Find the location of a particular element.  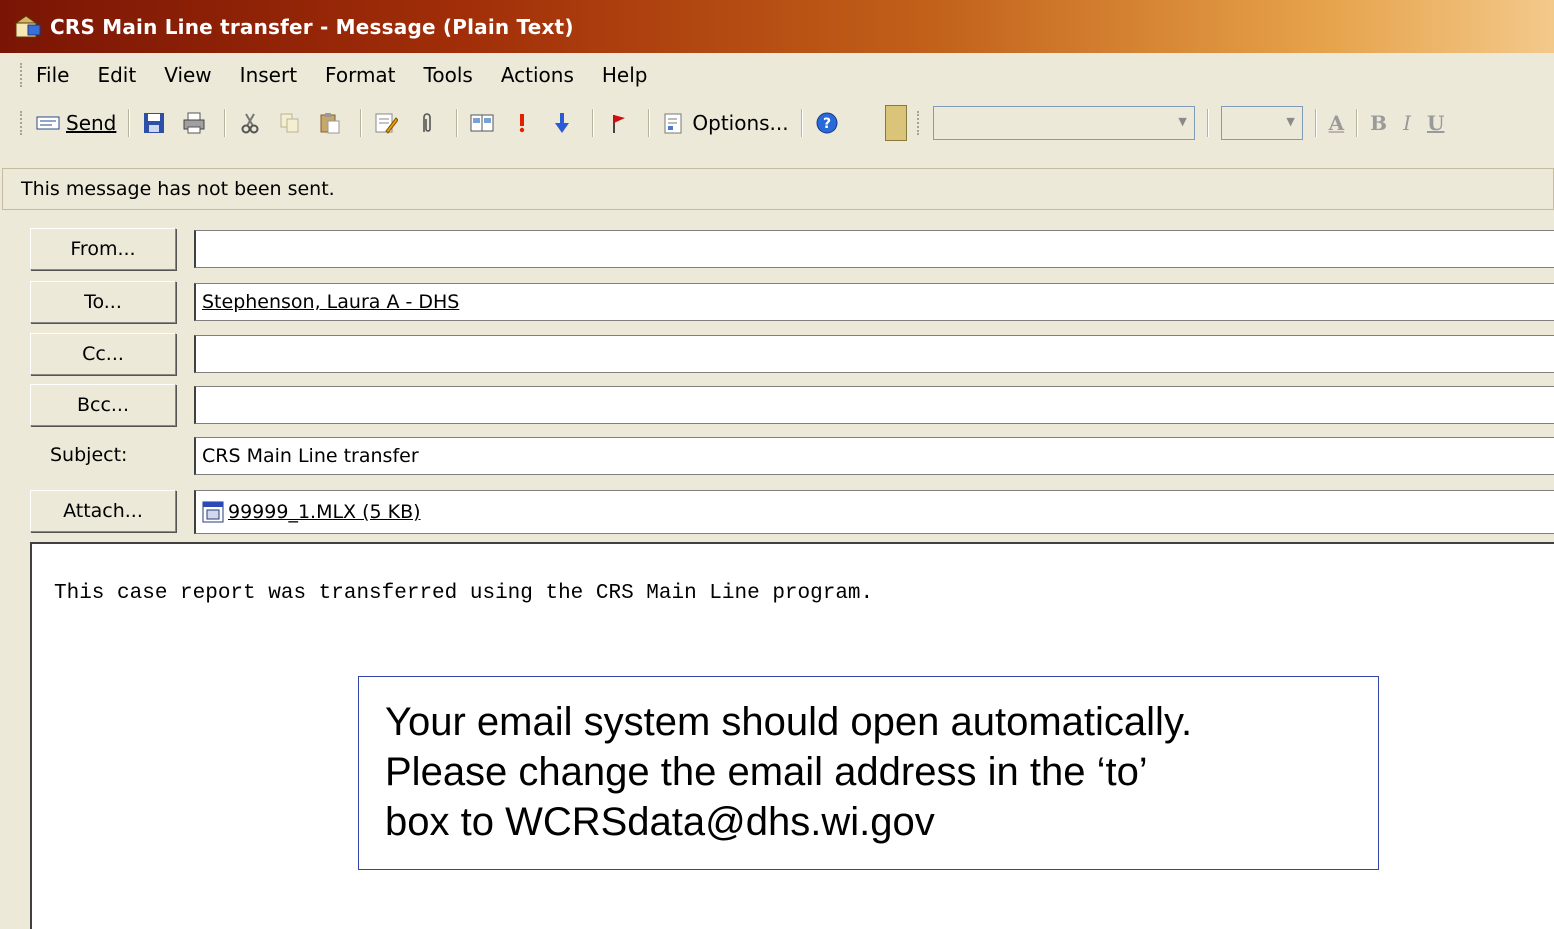

toolbar-grip is located at coordinates (22, 123).